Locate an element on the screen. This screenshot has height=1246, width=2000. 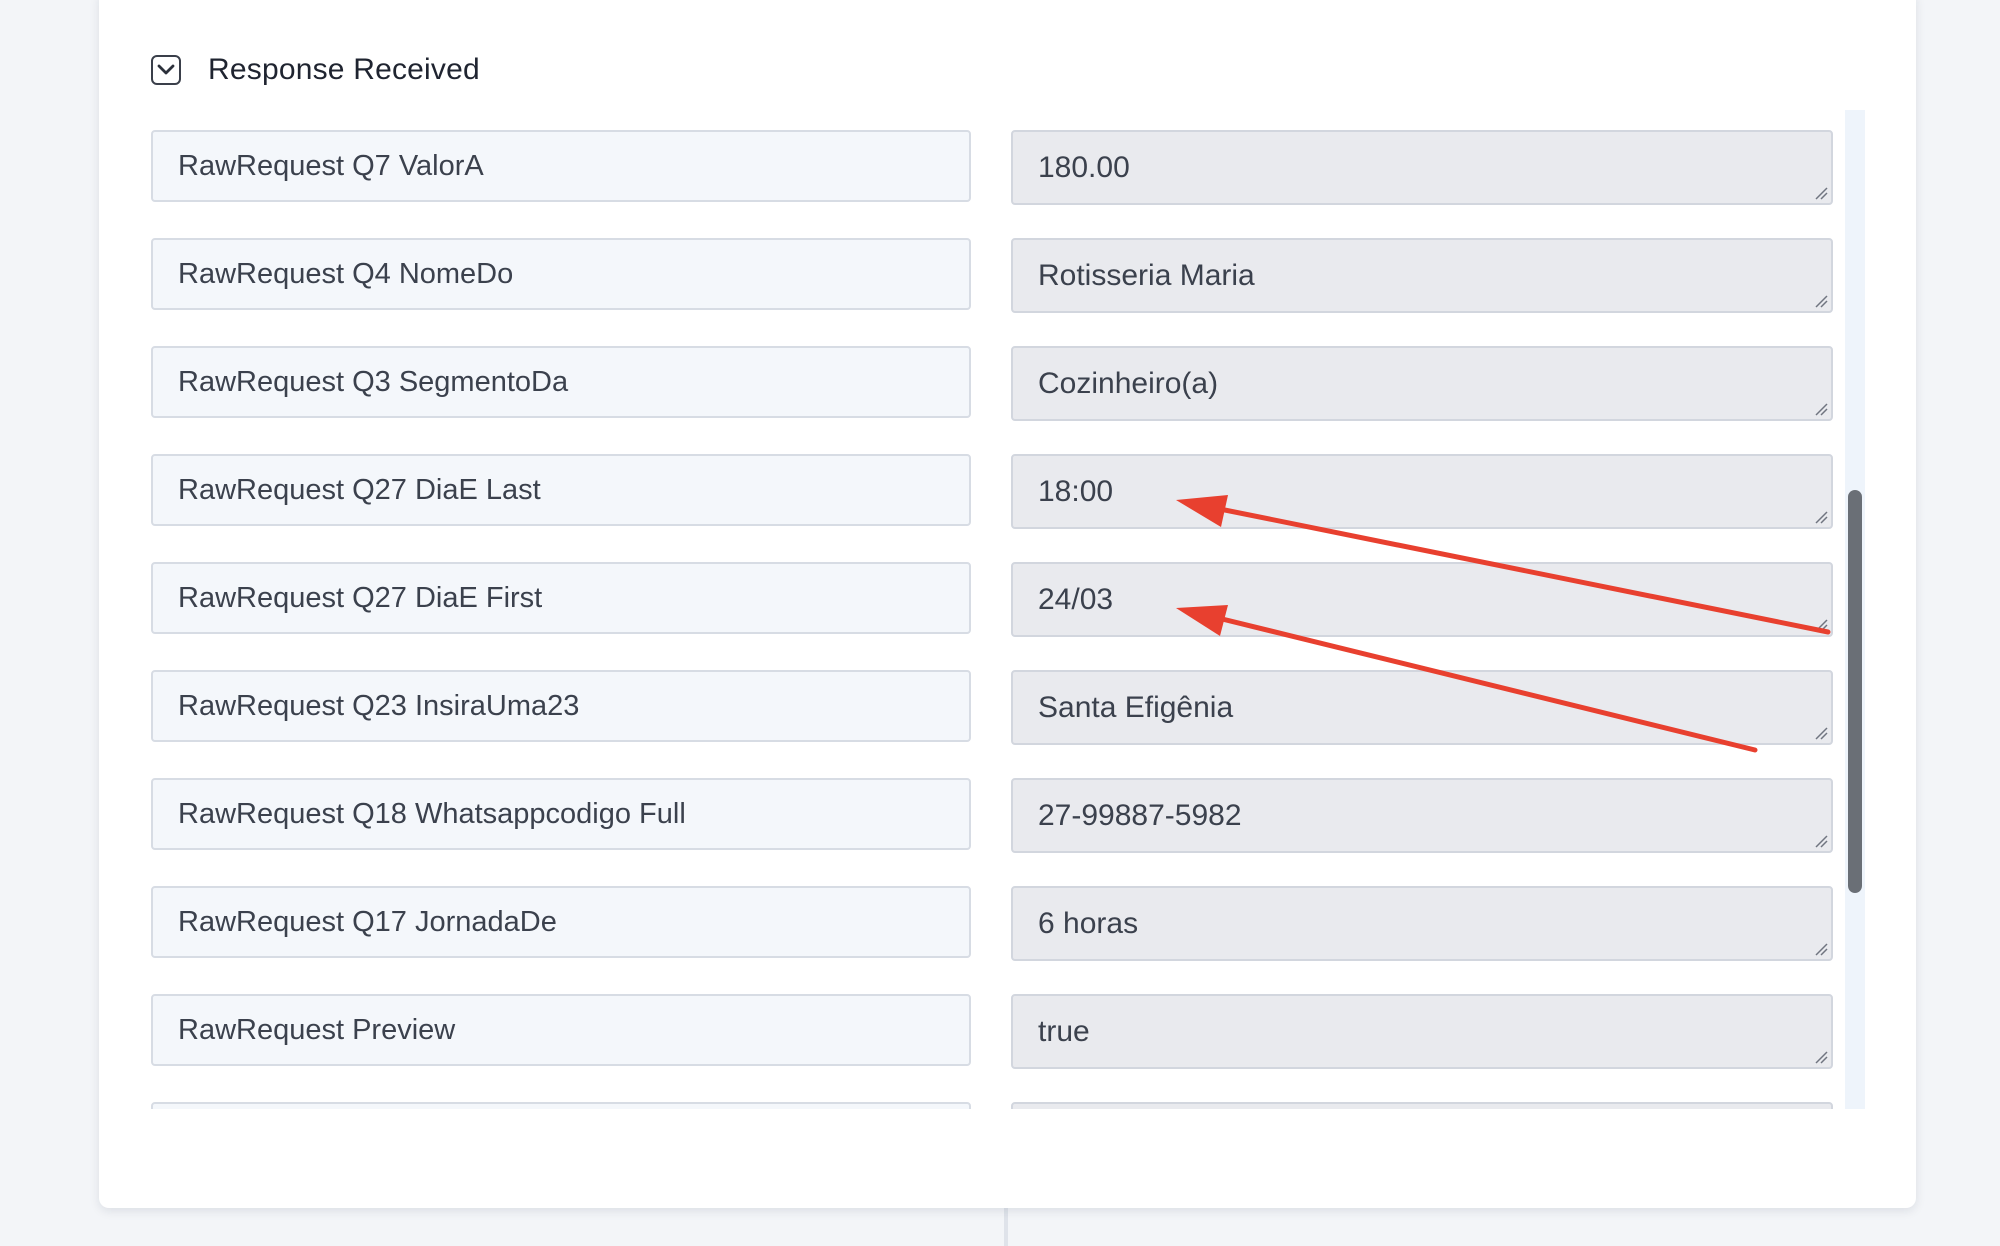
field-key-input: RawRequest Q7 ValorA is located at coordinates (561, 166).